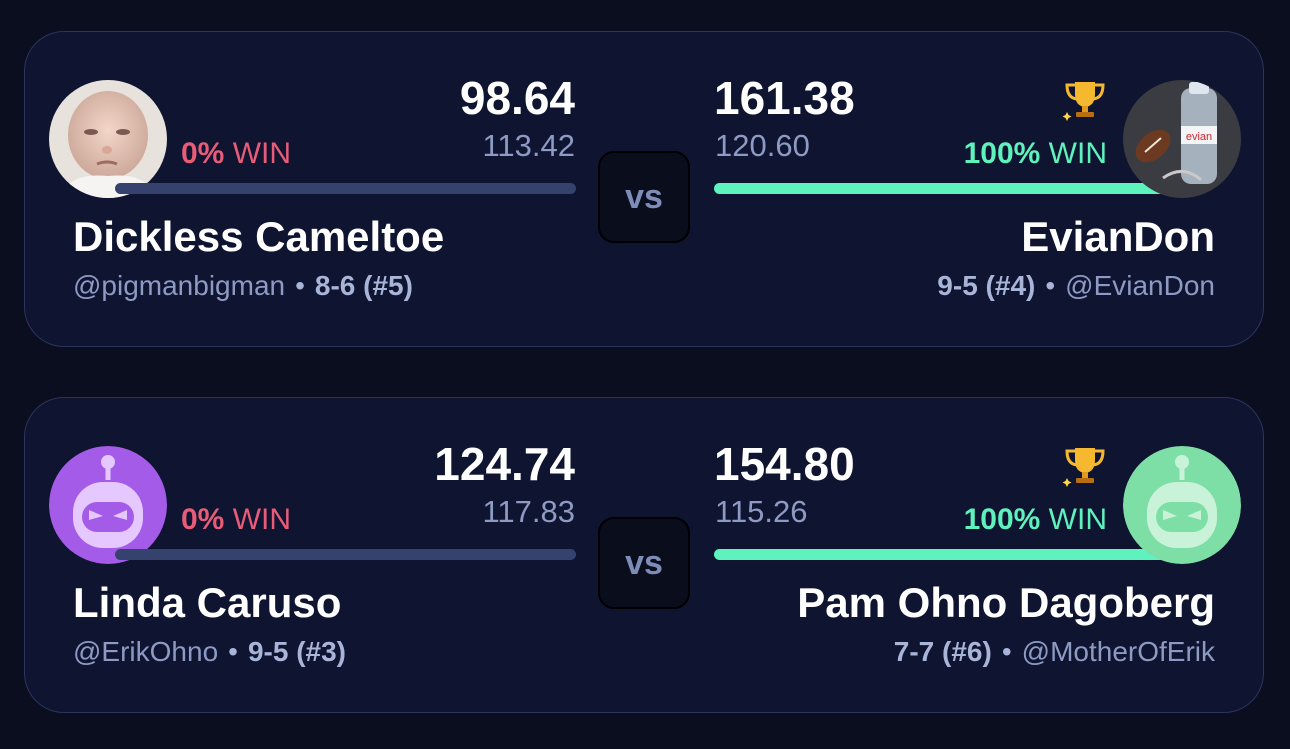 This screenshot has width=1290, height=749. I want to click on team-meta-right: 9-5 (#4) • @EvianDon, so click(1076, 286).